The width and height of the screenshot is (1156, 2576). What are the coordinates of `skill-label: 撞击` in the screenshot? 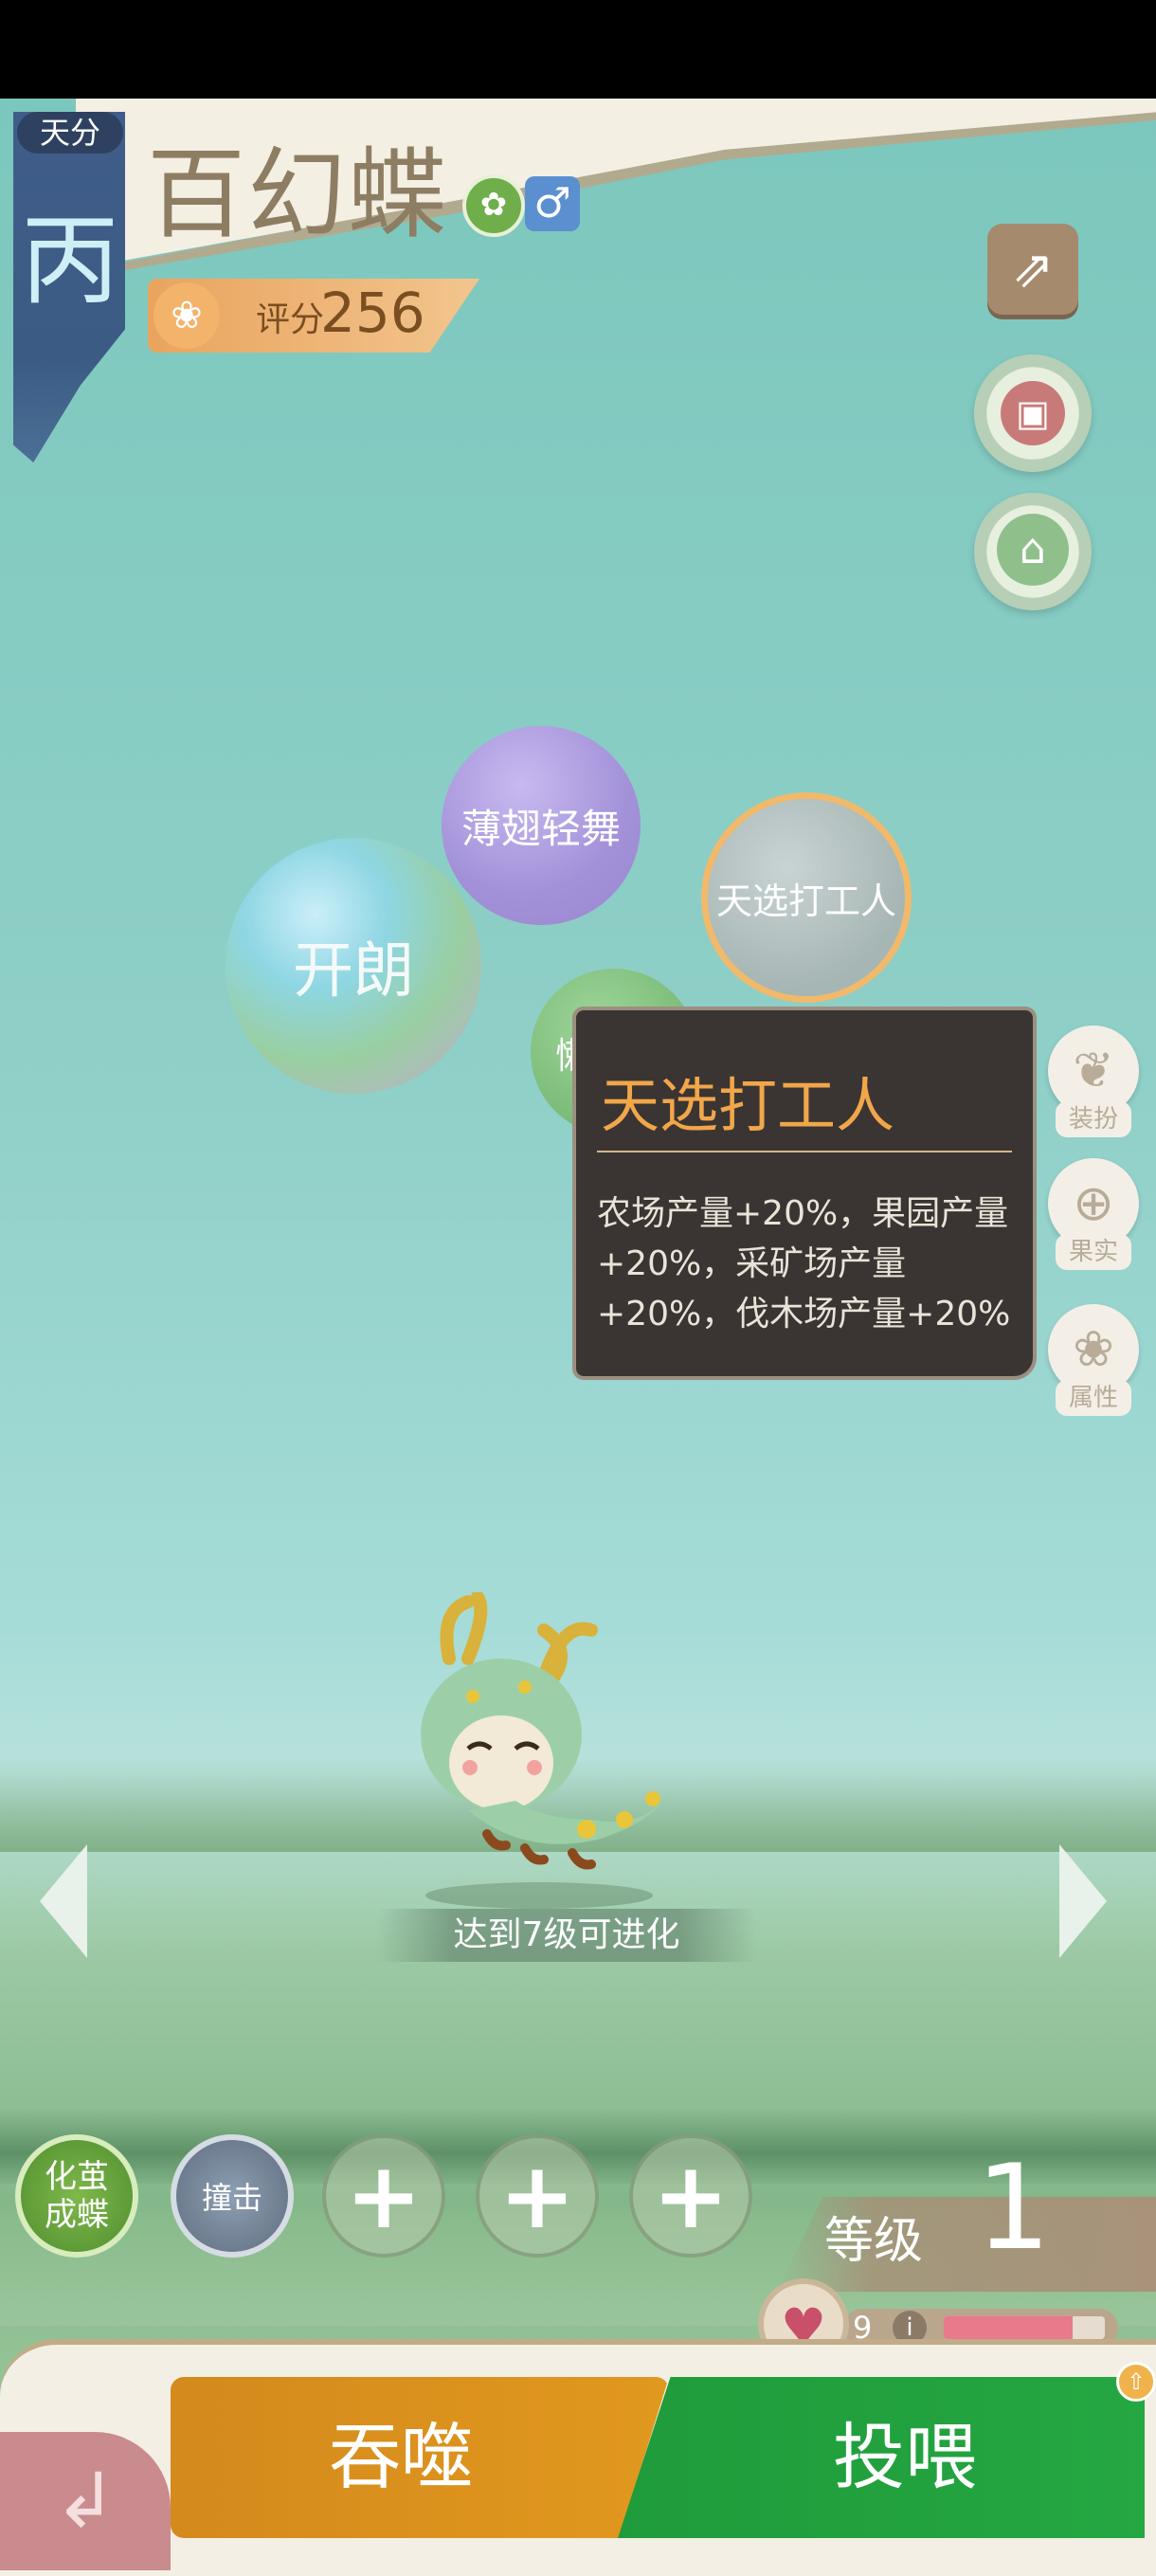 It's located at (231, 2198).